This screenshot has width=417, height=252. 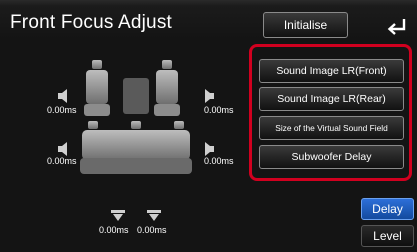 What do you see at coordinates (387, 209) in the screenshot?
I see `tab-delay: Delay` at bounding box center [387, 209].